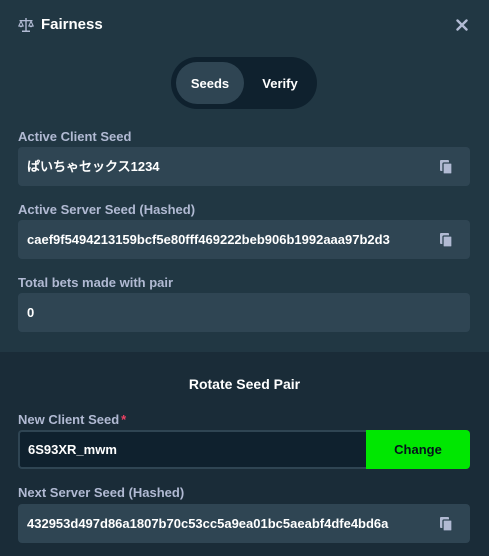 This screenshot has width=489, height=556. I want to click on new-client-seed-label: New Client Seed *, so click(72, 419).